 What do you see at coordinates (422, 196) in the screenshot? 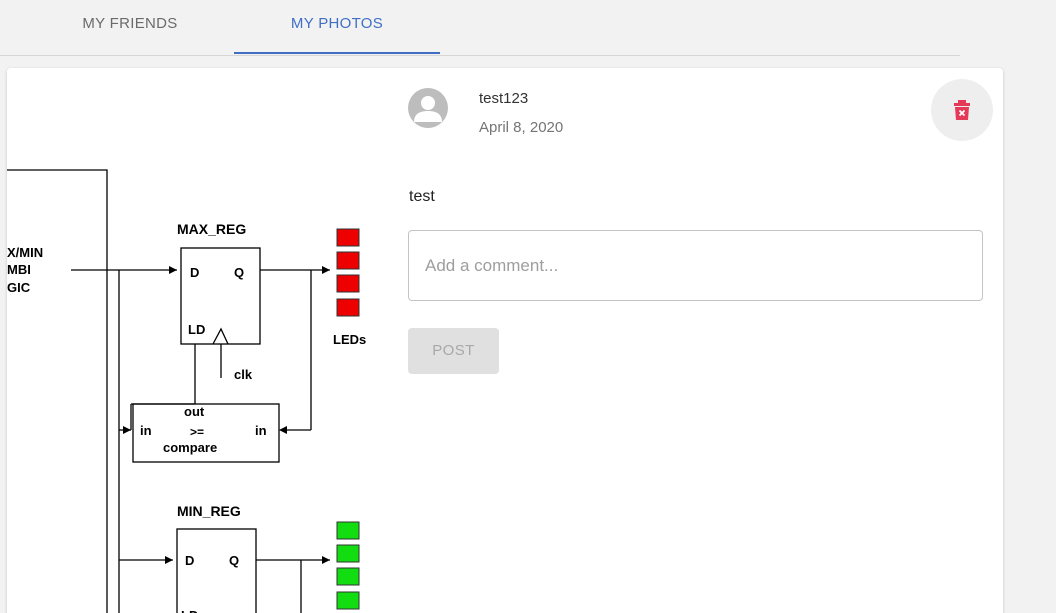
I see `post-caption: test` at bounding box center [422, 196].